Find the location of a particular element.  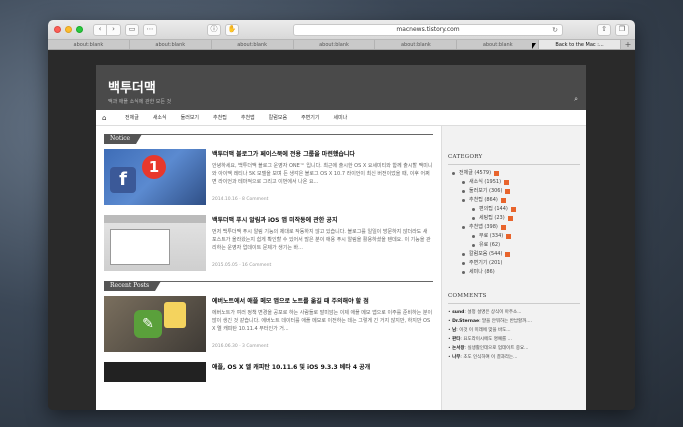

tabs-icon: ❐ is located at coordinates (622, 29).